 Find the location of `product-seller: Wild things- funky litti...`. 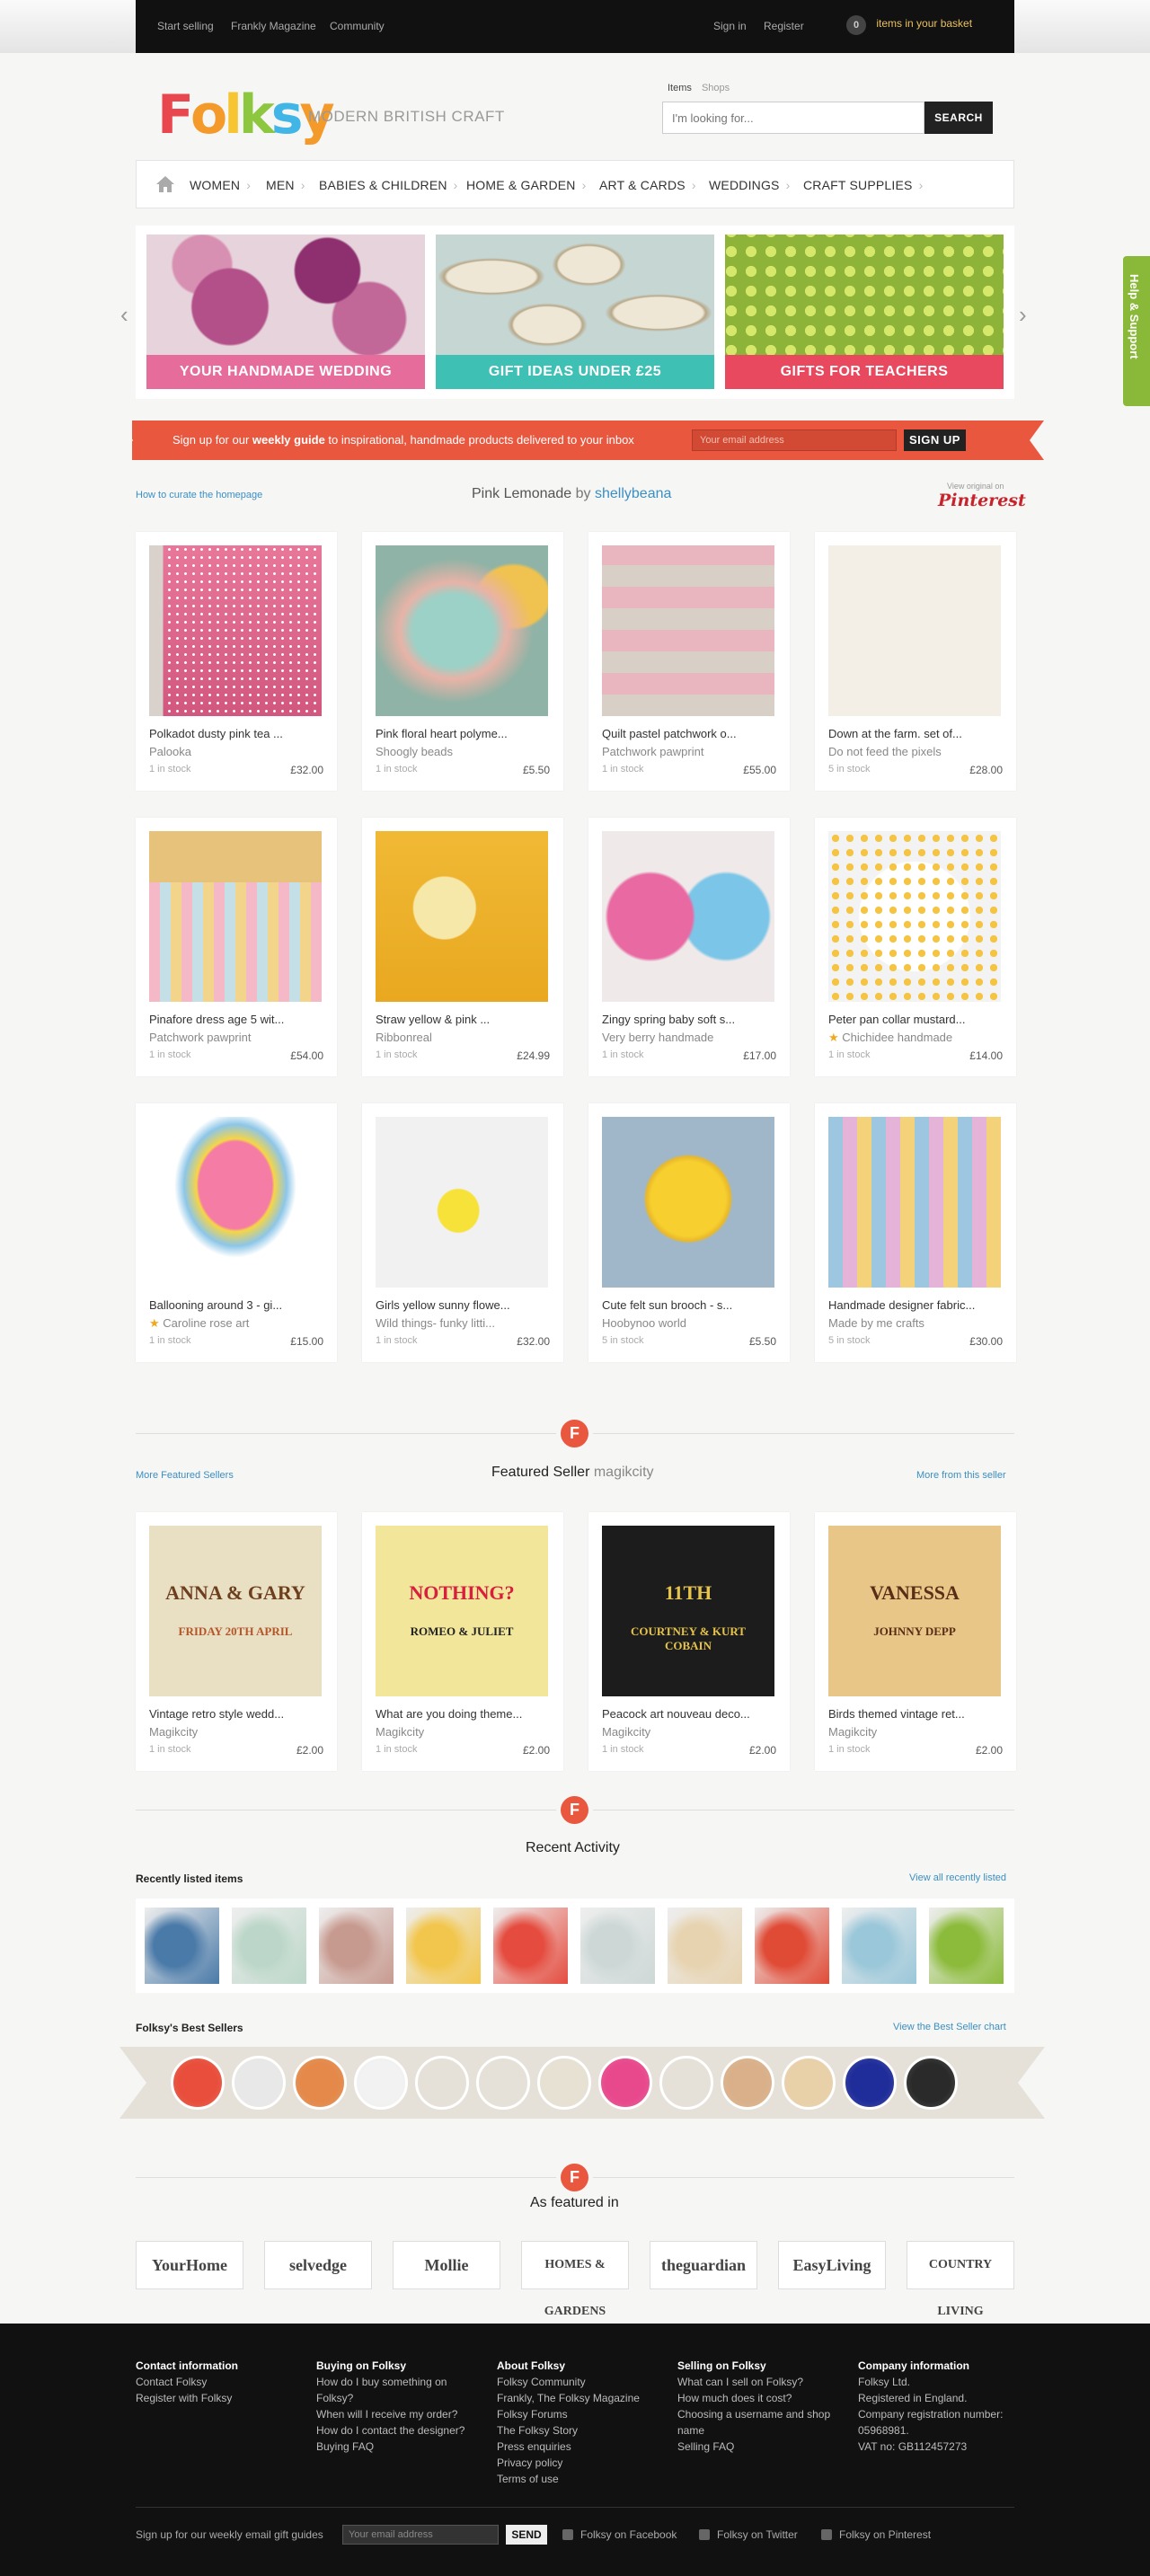

product-seller: Wild things- funky litti... is located at coordinates (435, 1323).